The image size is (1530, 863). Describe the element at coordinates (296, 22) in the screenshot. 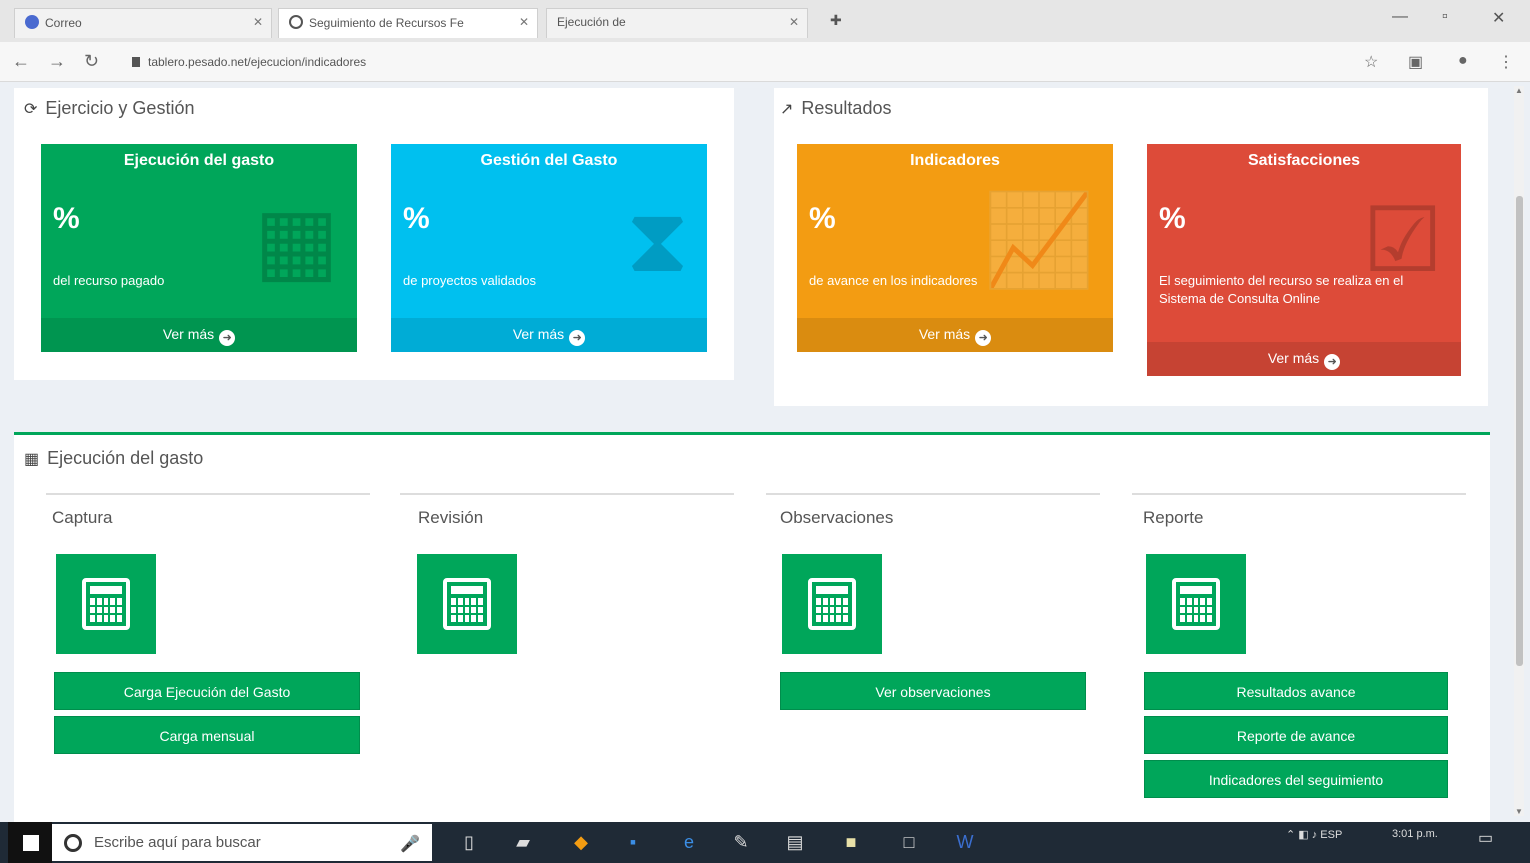

I see `globe-favicon-icon` at that location.